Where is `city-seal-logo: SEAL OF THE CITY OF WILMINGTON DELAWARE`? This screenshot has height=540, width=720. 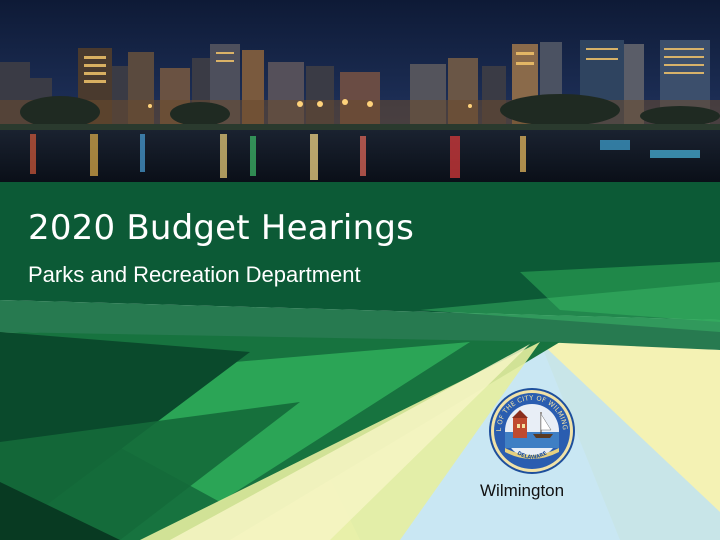 city-seal-logo: SEAL OF THE CITY OF WILMINGTON DELAWARE is located at coordinates (531, 430).